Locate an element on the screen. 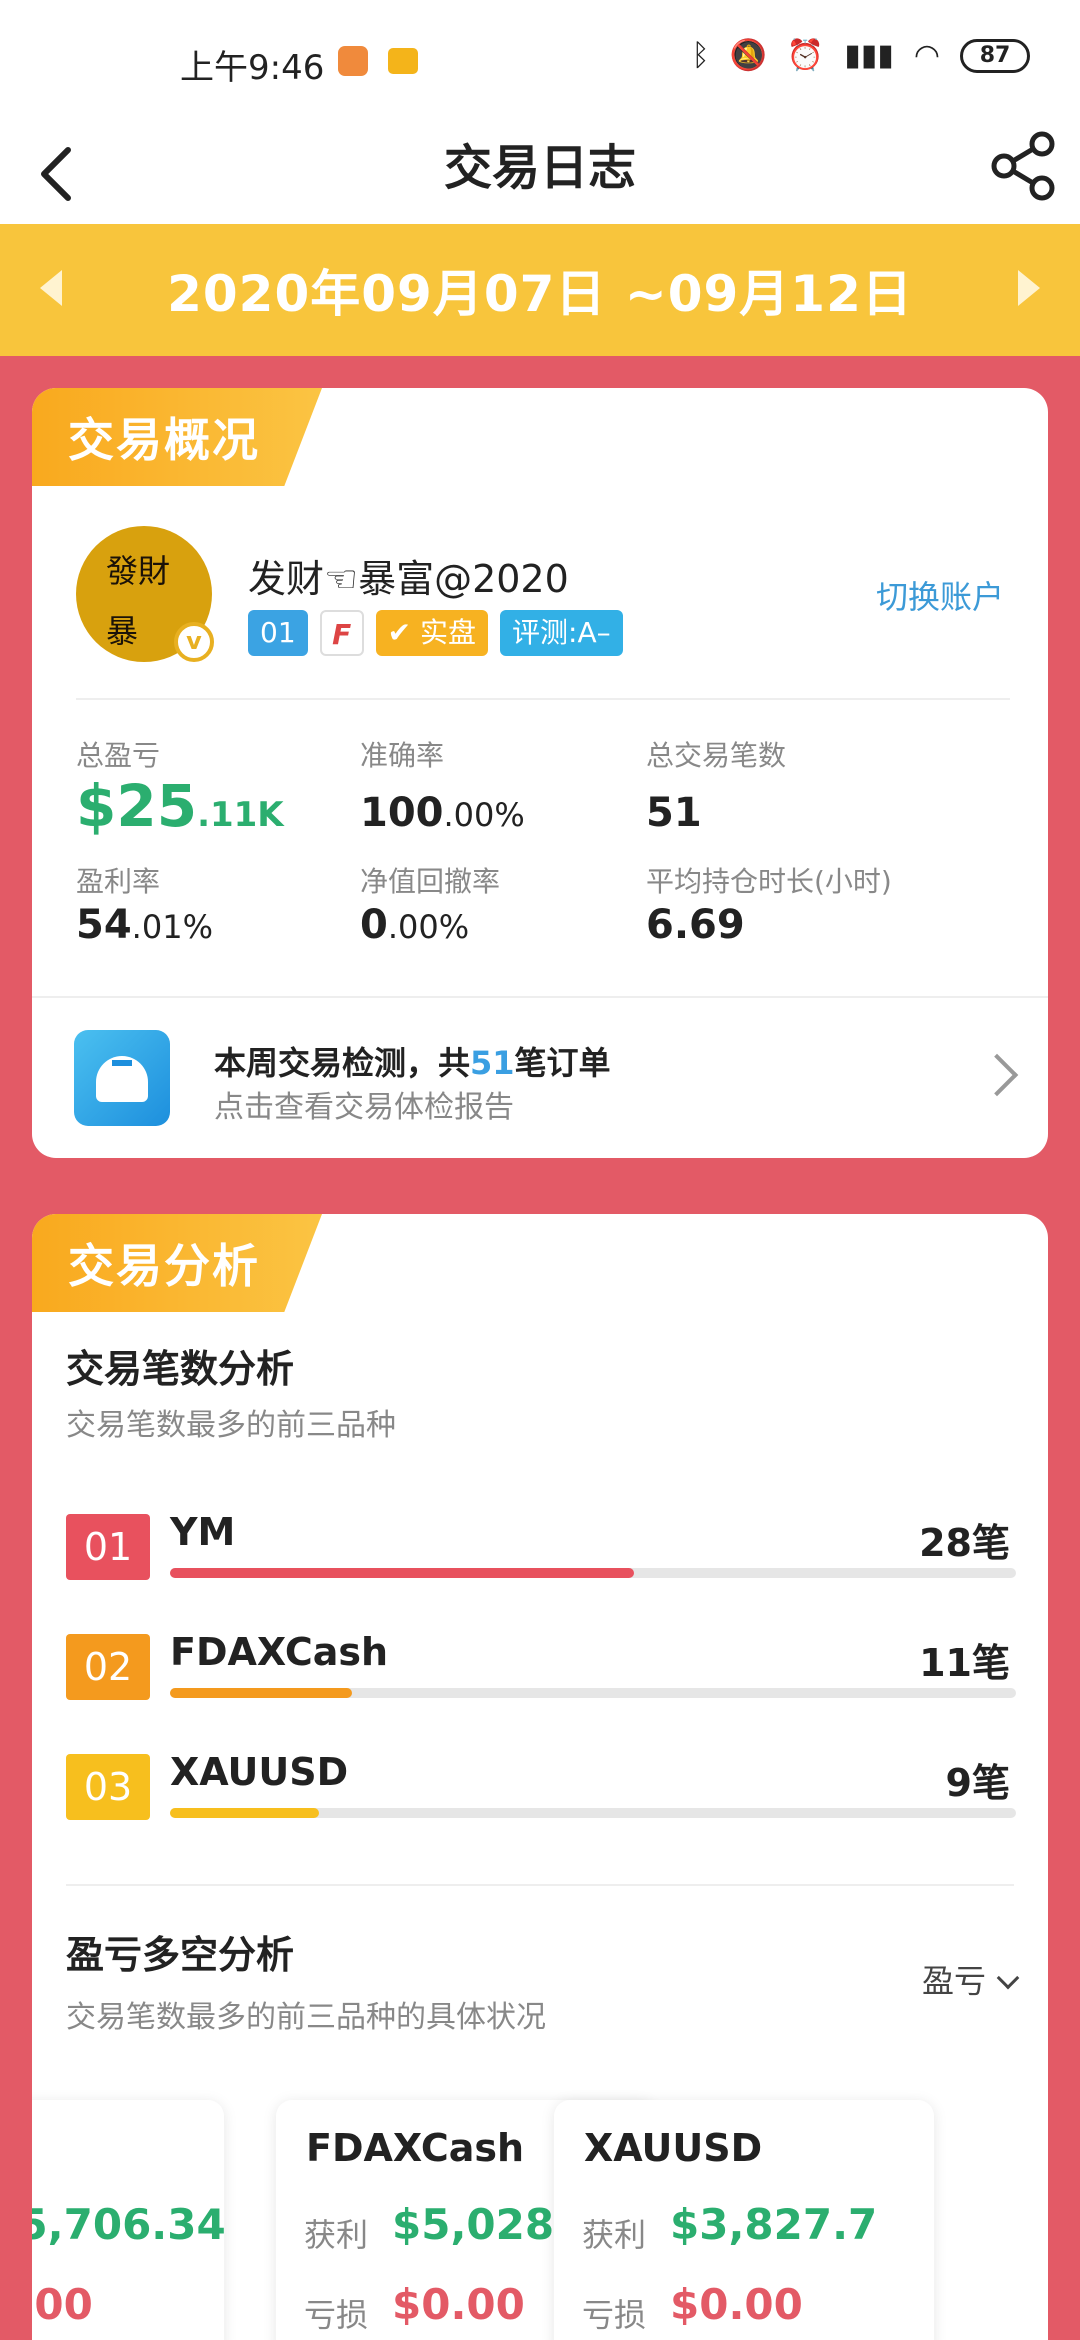 Image resolution: width=1080 pixels, height=2340 pixels. chevron-down-icon is located at coordinates (1008, 1978).